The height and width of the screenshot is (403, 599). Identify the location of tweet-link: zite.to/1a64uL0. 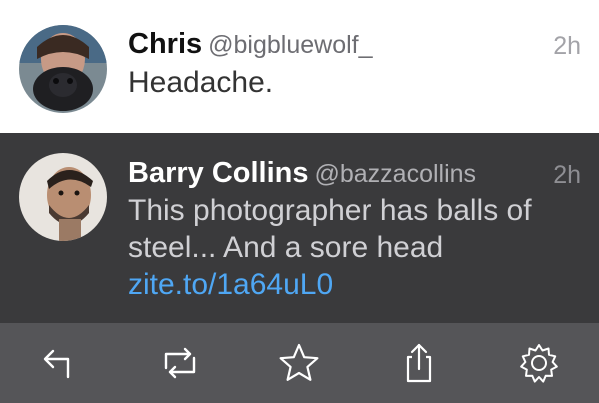
(230, 284).